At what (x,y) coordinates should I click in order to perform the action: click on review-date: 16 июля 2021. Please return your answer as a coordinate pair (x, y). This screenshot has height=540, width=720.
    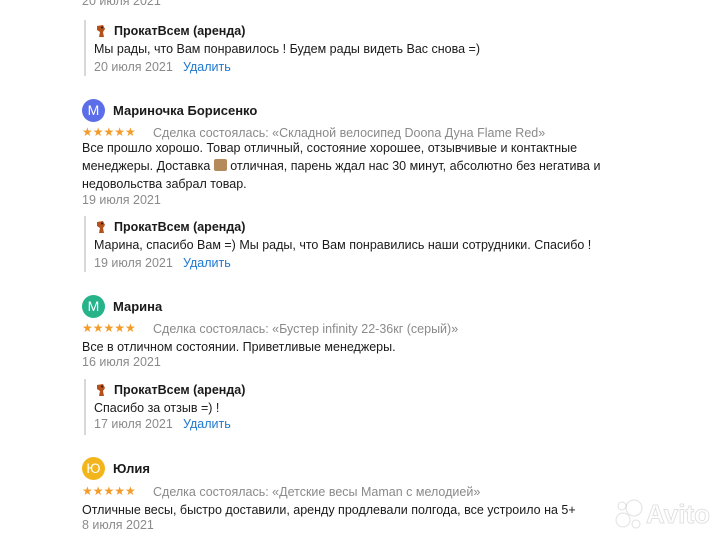
    Looking at the image, I should click on (121, 362).